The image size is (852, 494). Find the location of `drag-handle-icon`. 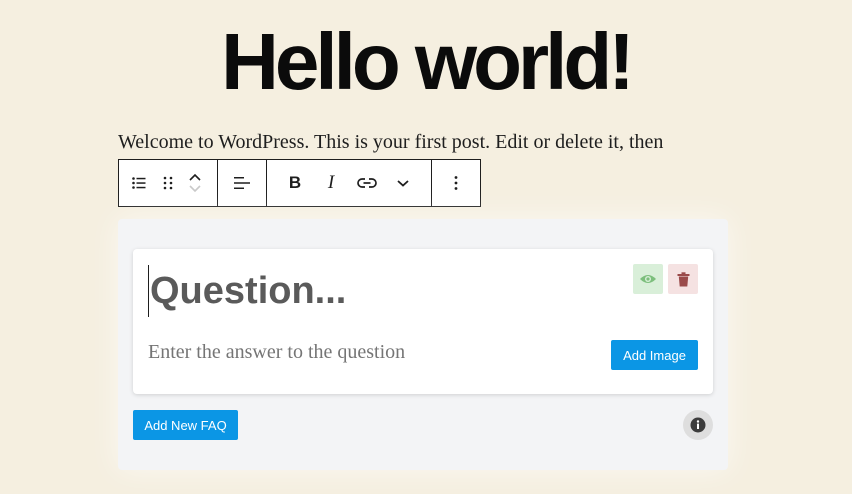

drag-handle-icon is located at coordinates (168, 183).